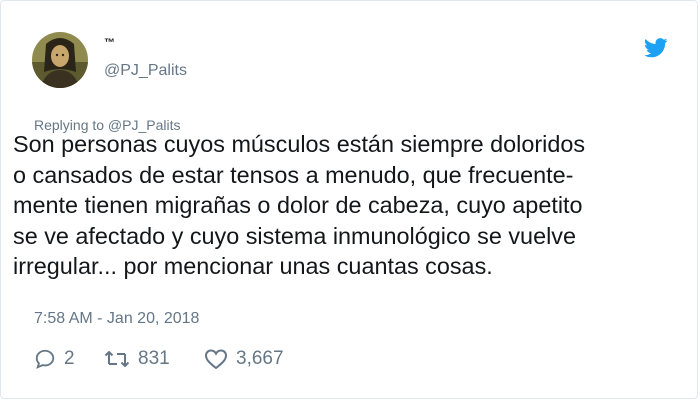 The height and width of the screenshot is (401, 700). I want to click on like-button: 3,667, so click(244, 359).